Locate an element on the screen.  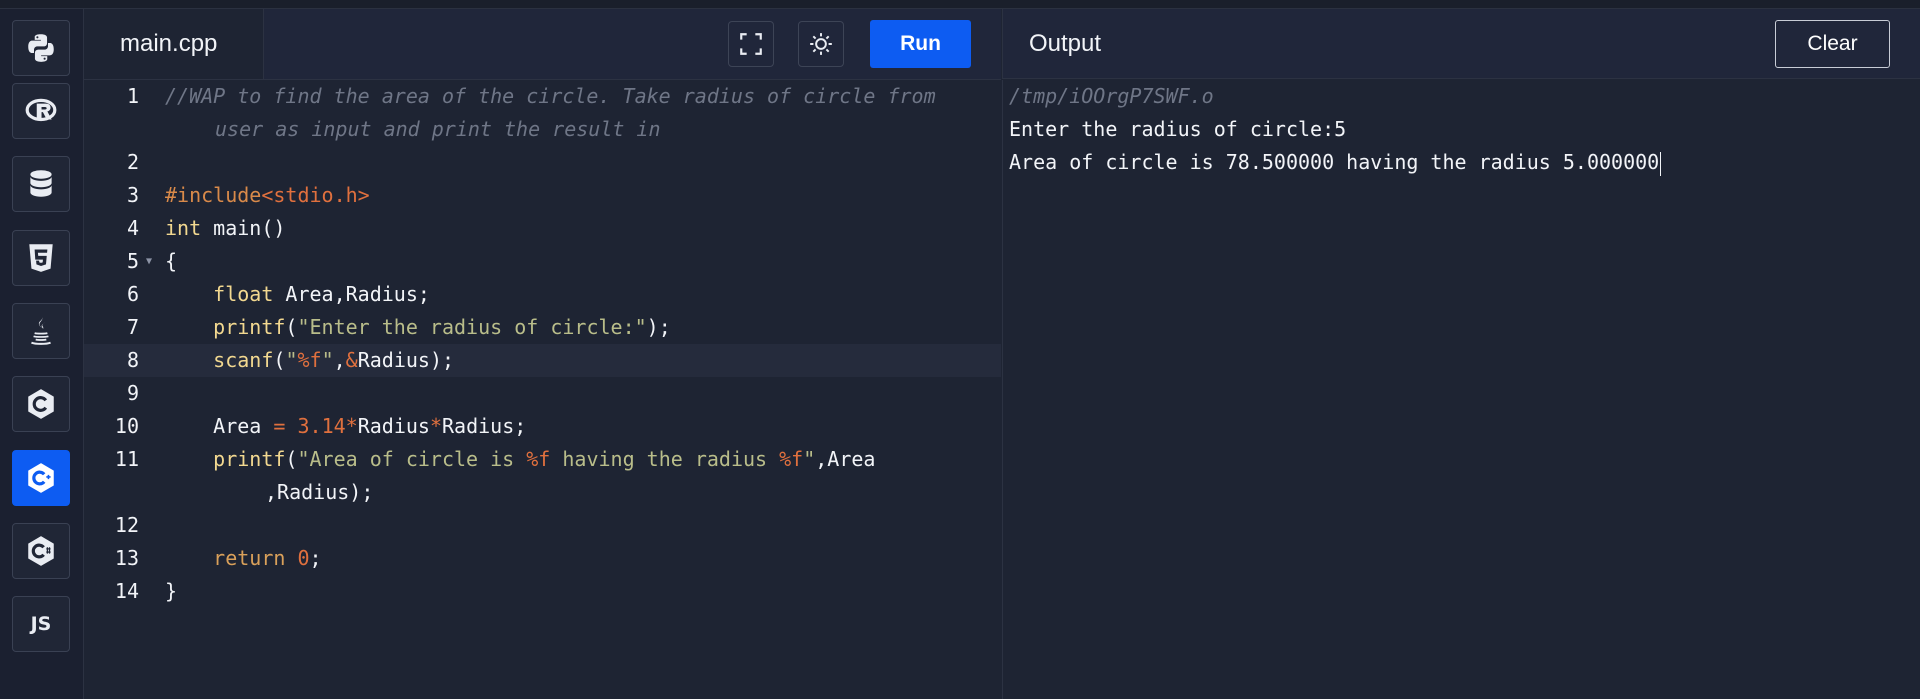
line-number: 10 is located at coordinates (126, 426).